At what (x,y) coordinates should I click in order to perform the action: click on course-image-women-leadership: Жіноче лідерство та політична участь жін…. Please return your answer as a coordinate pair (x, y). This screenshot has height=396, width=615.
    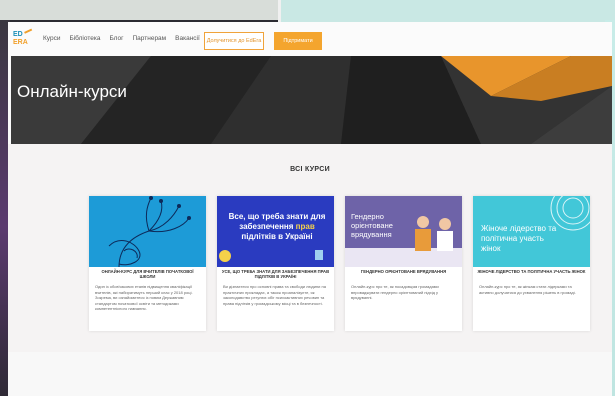
    Looking at the image, I should click on (531, 231).